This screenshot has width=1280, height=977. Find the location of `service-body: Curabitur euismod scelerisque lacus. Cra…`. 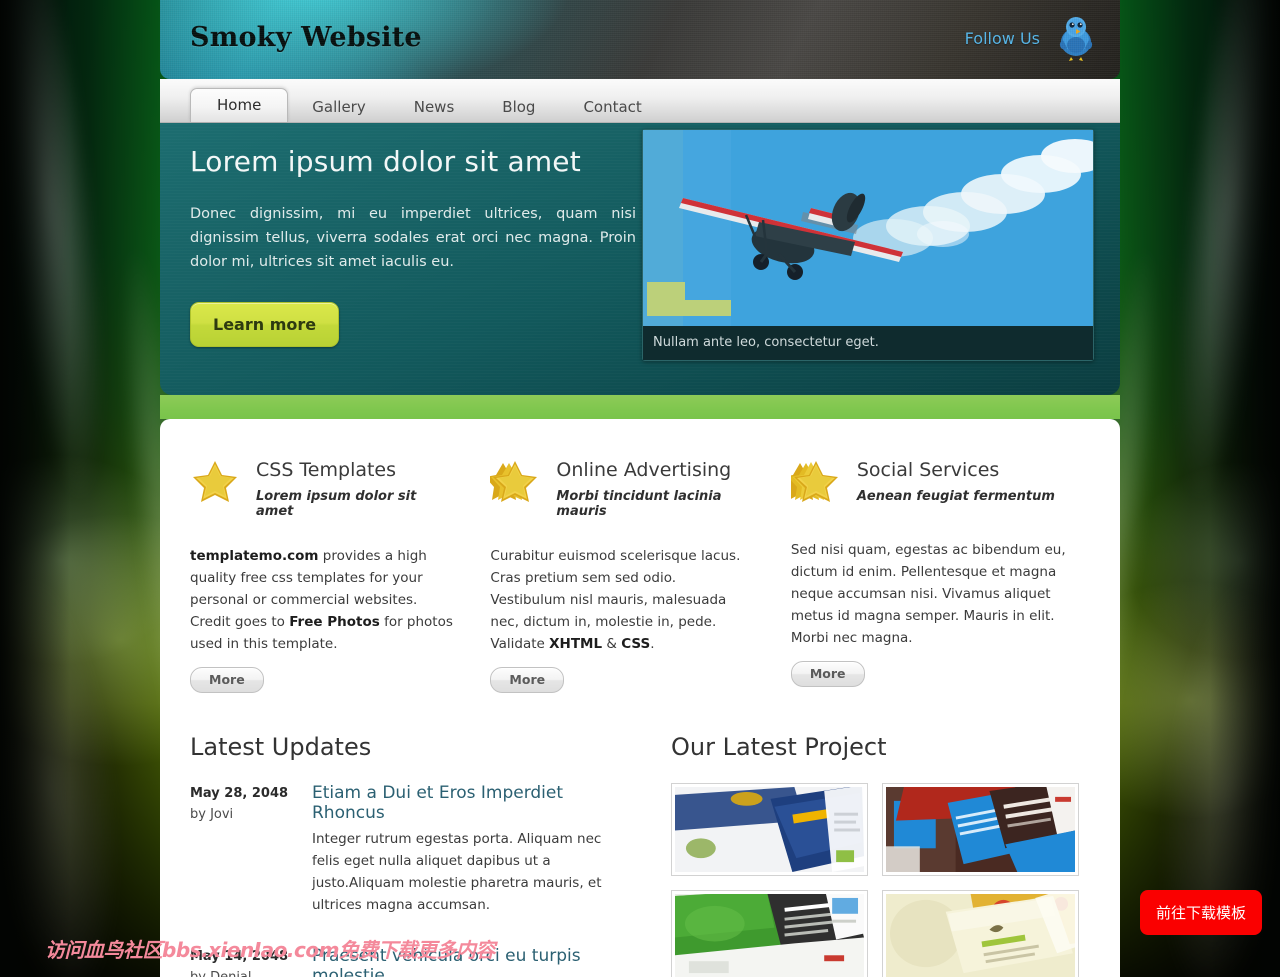

service-body: Curabitur euismod scelerisque lacus. Cra… is located at coordinates (615, 600).